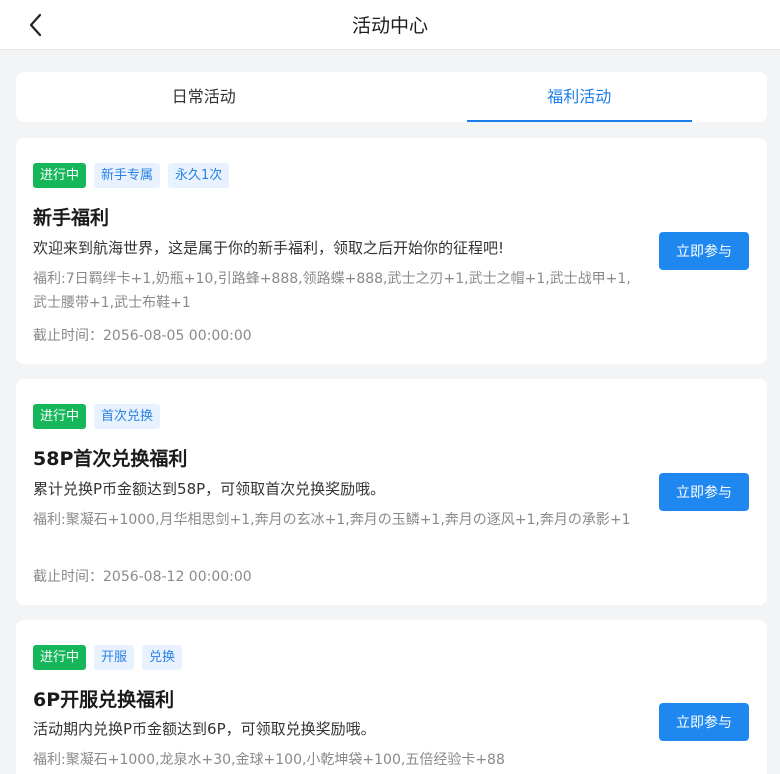 This screenshot has height=774, width=780. I want to click on tag-badge: 永久1次, so click(199, 175).